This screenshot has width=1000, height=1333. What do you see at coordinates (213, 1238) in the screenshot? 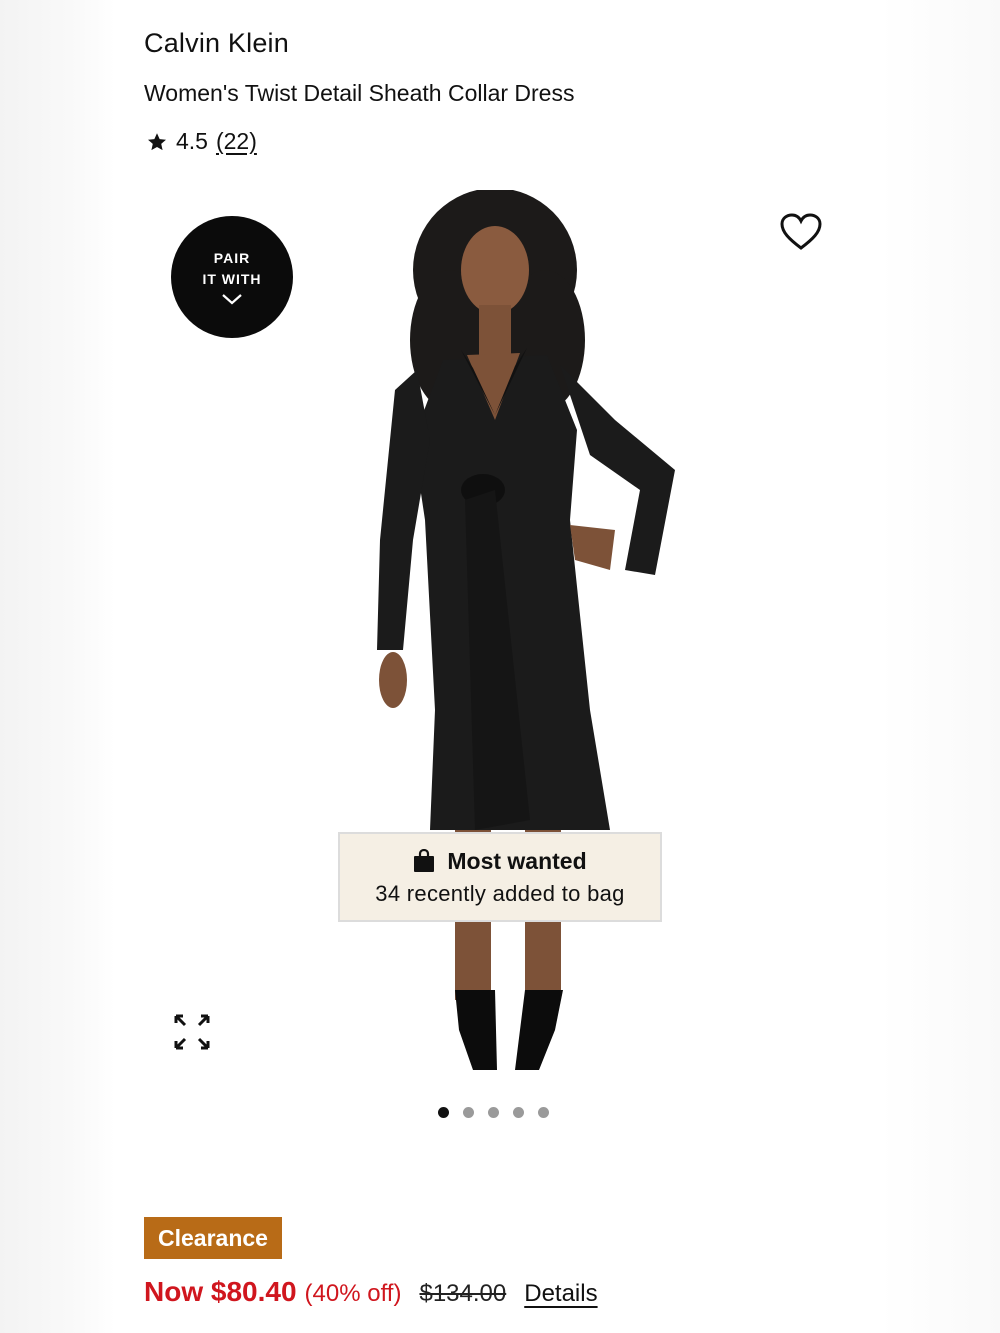
I see `clearance-badge: Clearance` at bounding box center [213, 1238].